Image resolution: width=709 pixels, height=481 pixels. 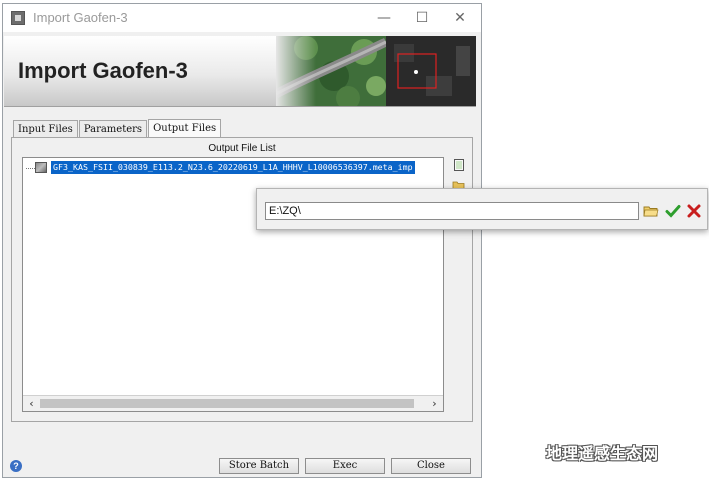 What do you see at coordinates (459, 165) in the screenshot?
I see `new-file-icon` at bounding box center [459, 165].